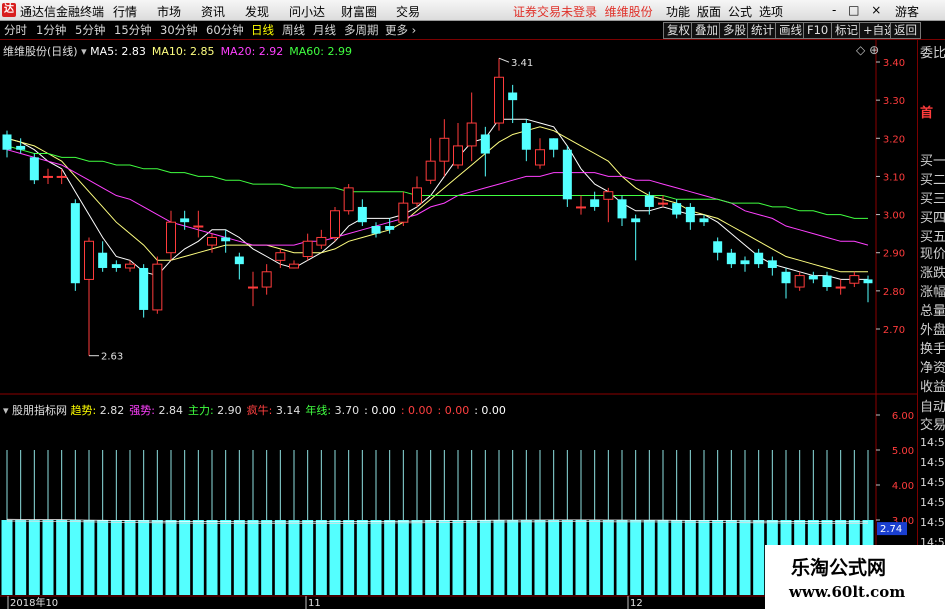 This screenshot has height=609, width=945. Describe the element at coordinates (858, 10) in the screenshot. I see `window-controls: - □ ×` at that location.